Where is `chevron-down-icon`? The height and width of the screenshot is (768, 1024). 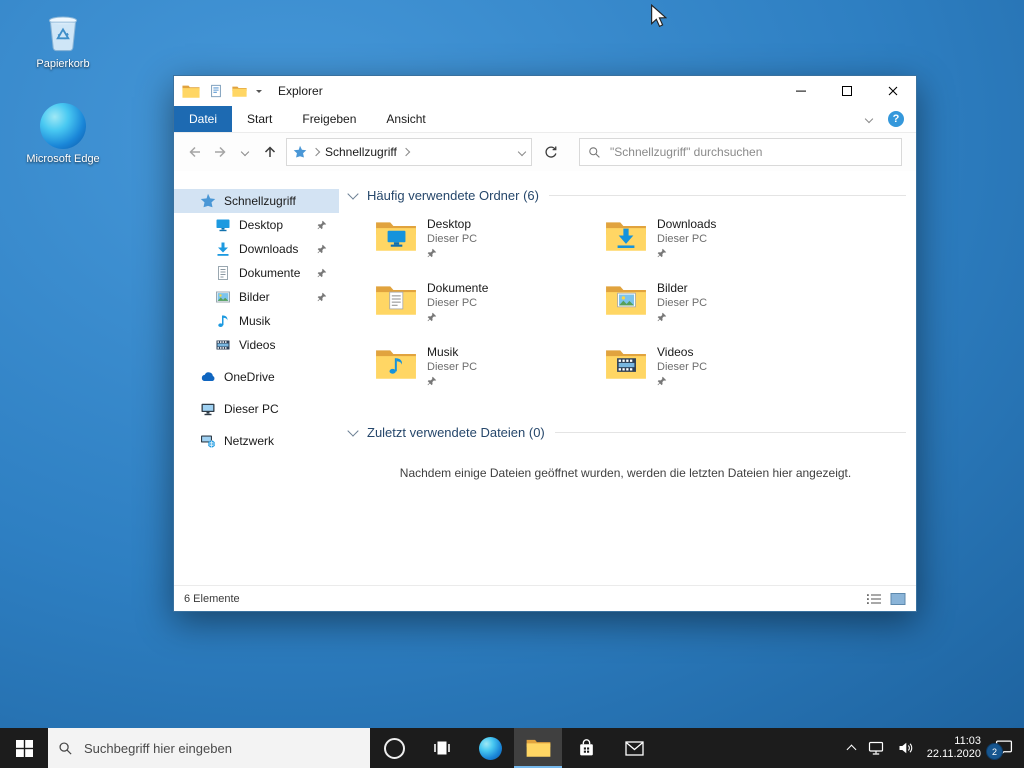
chevron-down-icon is located at coordinates (244, 152).